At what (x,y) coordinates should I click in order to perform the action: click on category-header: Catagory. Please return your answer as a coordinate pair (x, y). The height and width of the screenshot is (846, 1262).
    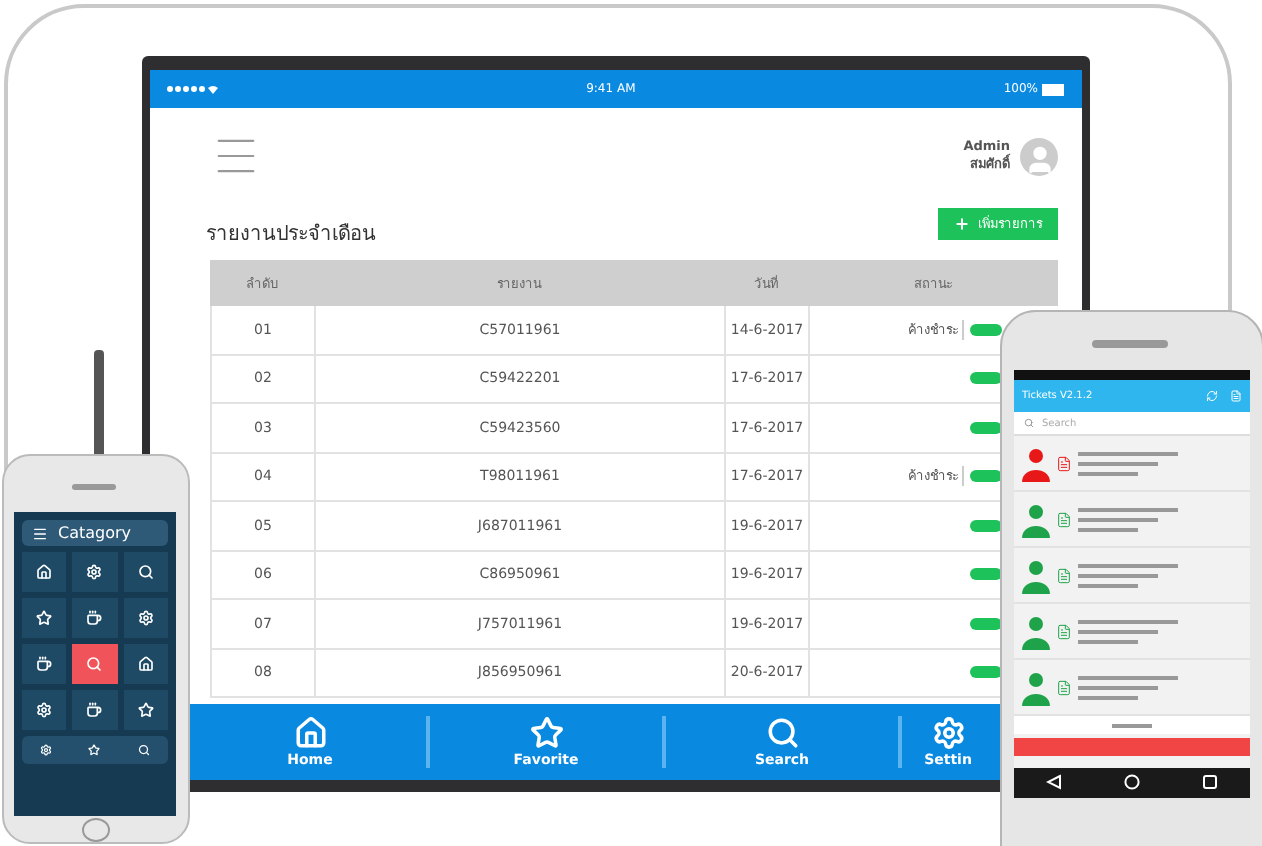
    Looking at the image, I should click on (95, 533).